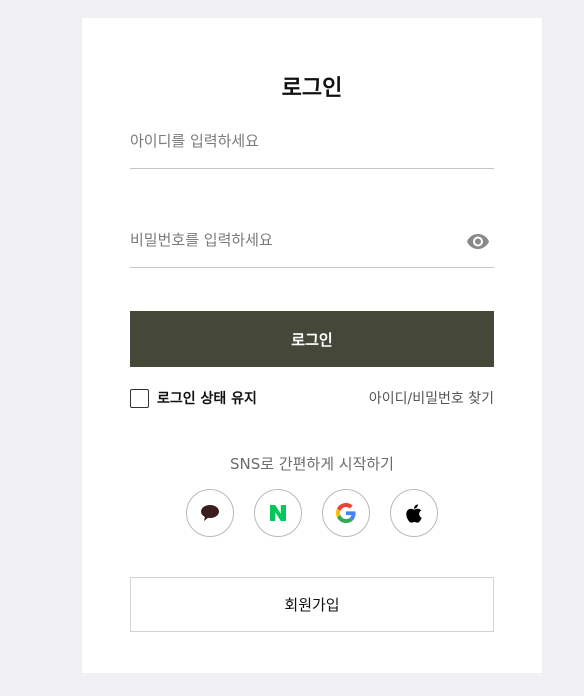  I want to click on naver-n-icon, so click(278, 513).